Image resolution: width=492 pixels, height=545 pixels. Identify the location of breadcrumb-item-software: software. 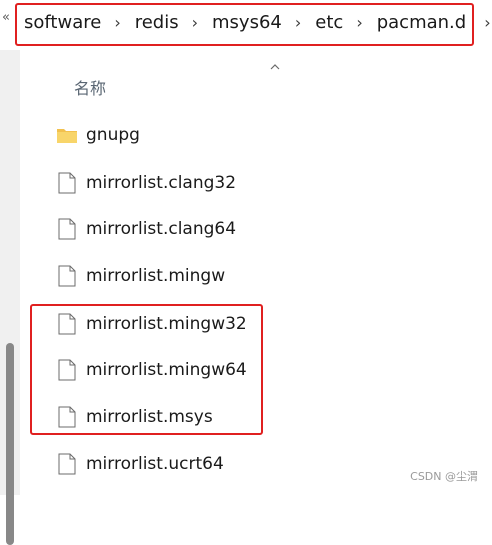
(62, 23).